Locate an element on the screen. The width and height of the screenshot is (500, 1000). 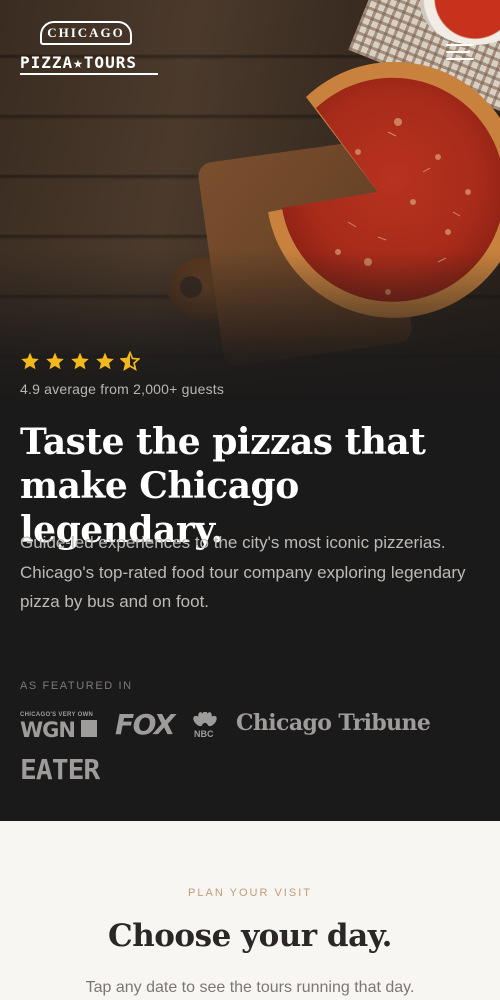
wgn-wordmark: WGN is located at coordinates (48, 730).